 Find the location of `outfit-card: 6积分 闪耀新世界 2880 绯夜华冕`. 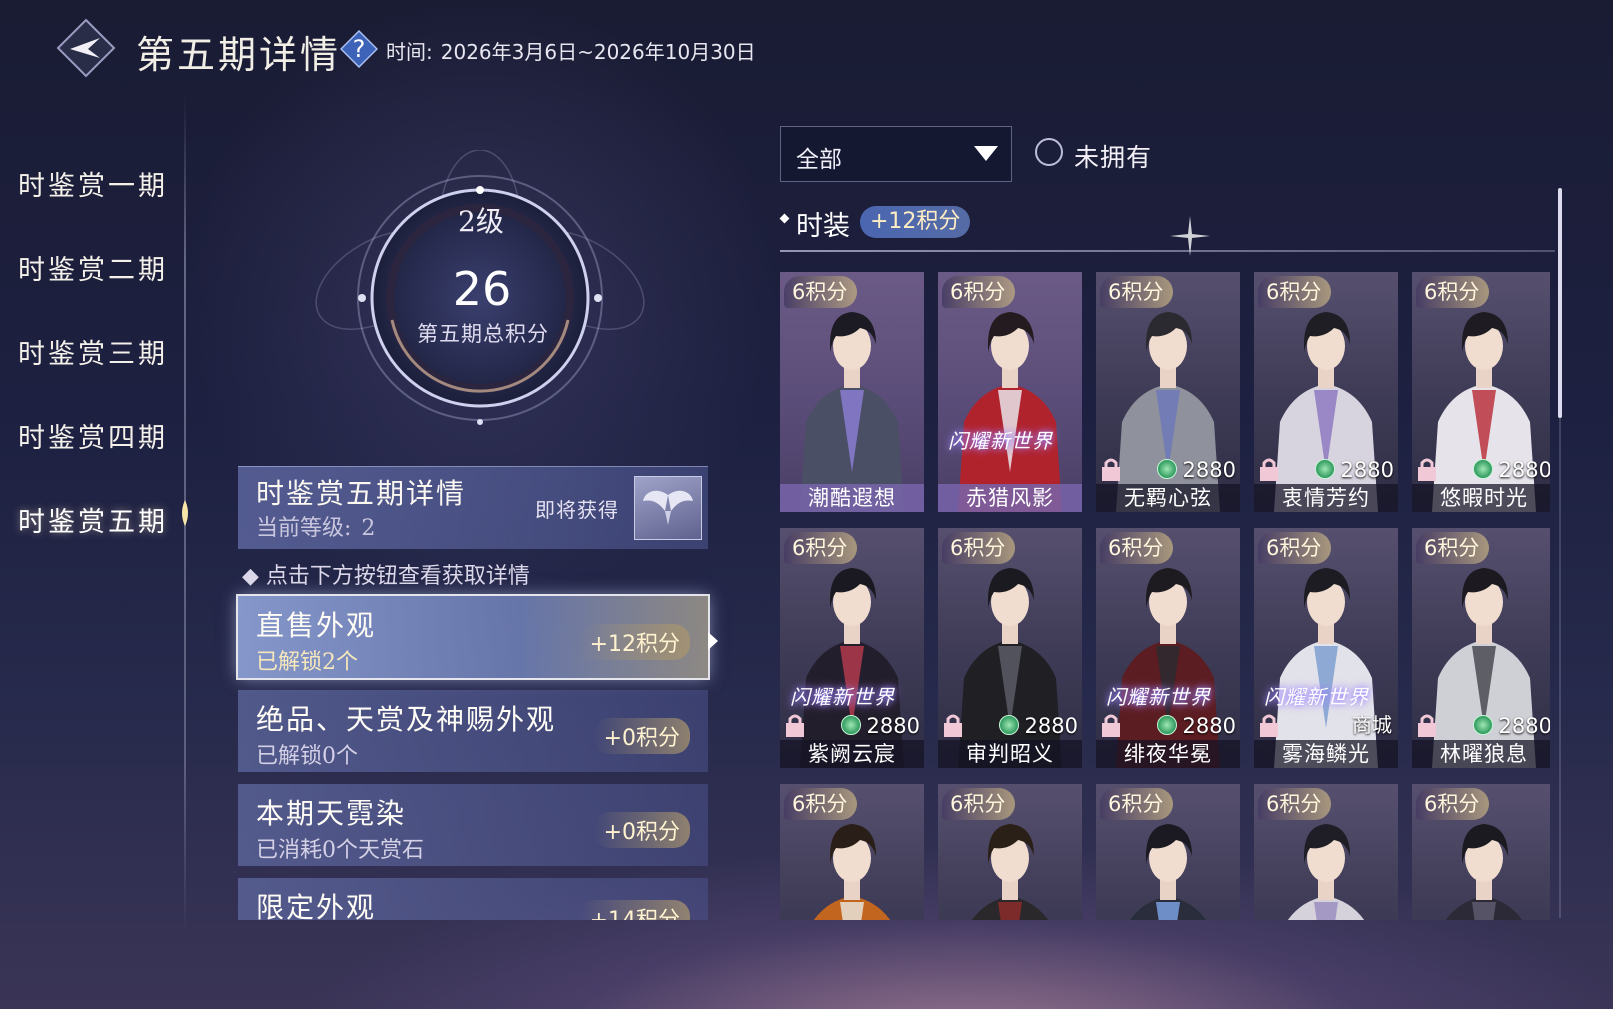

outfit-card: 6积分 闪耀新世界 2880 绯夜华冕 is located at coordinates (1168, 648).